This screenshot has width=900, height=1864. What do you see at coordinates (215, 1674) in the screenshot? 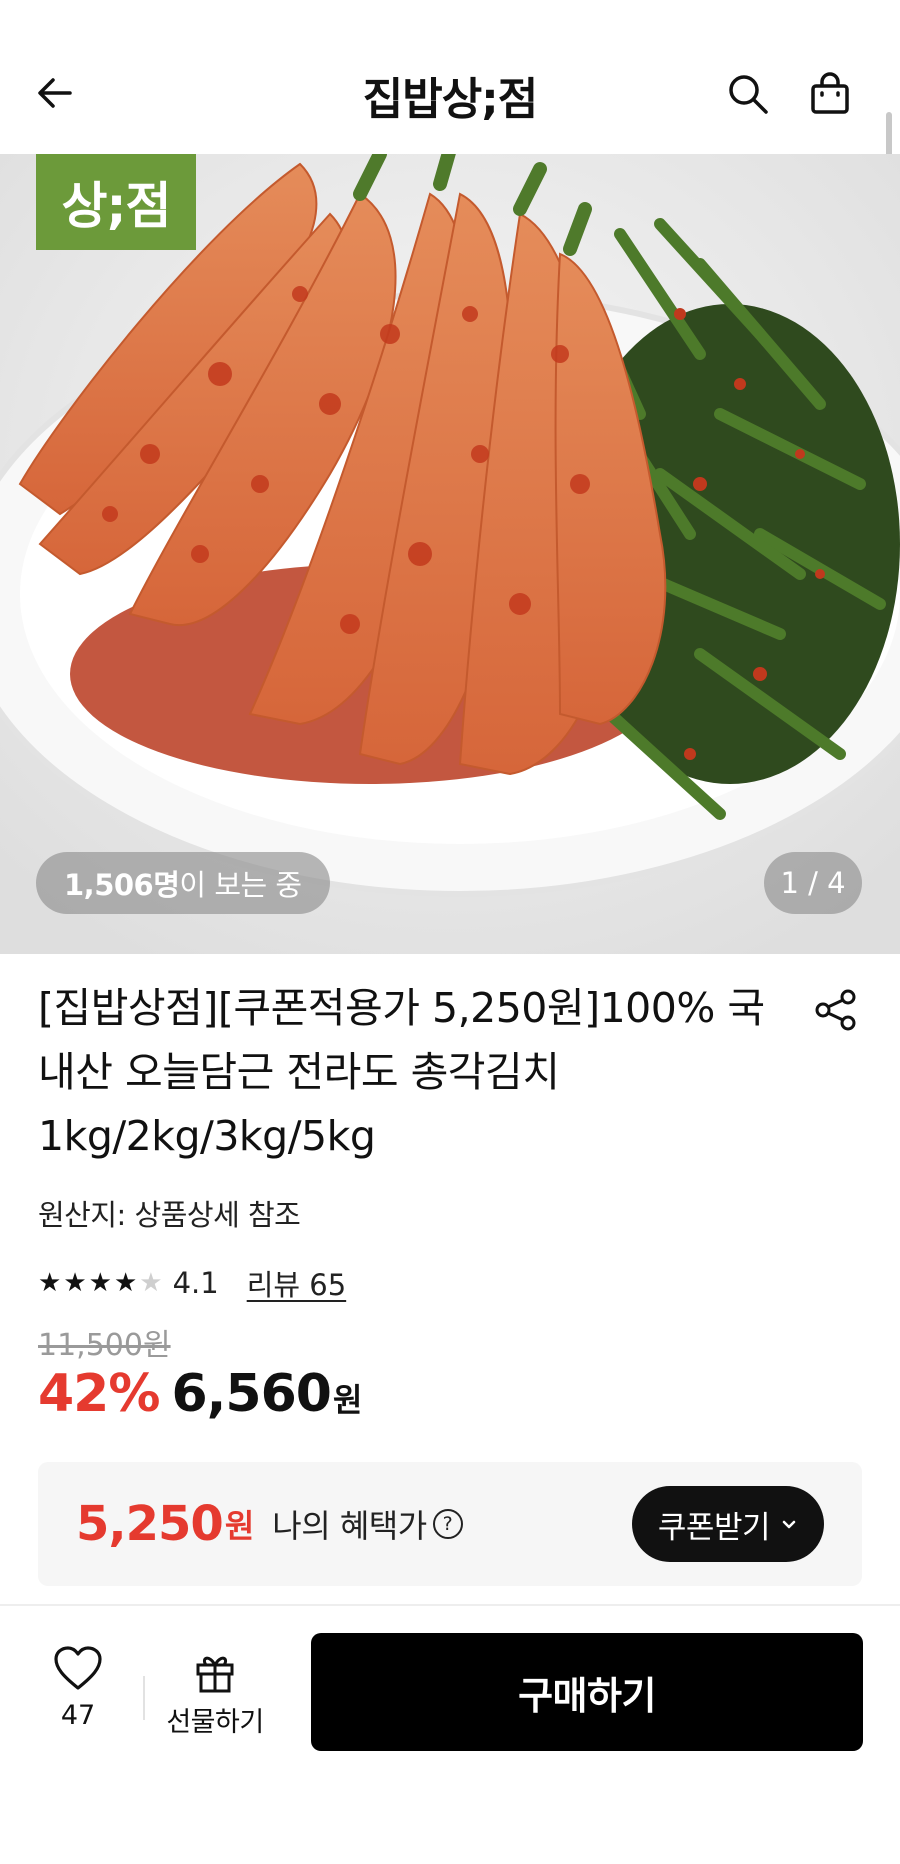
I see `gift-icon` at bounding box center [215, 1674].